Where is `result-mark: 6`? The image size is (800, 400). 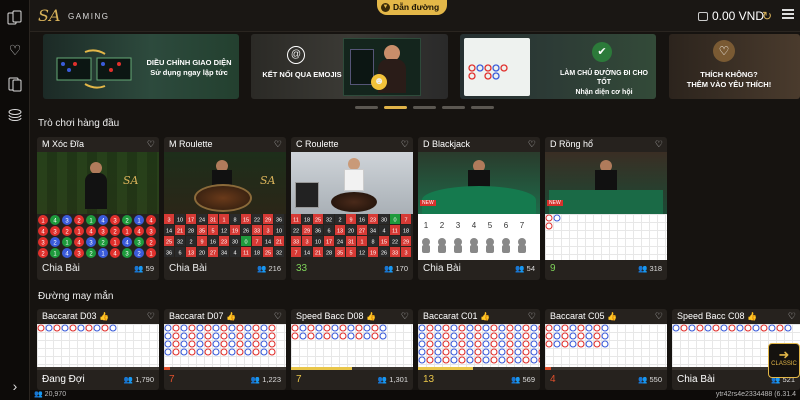 result-mark: 6 is located at coordinates (506, 225).